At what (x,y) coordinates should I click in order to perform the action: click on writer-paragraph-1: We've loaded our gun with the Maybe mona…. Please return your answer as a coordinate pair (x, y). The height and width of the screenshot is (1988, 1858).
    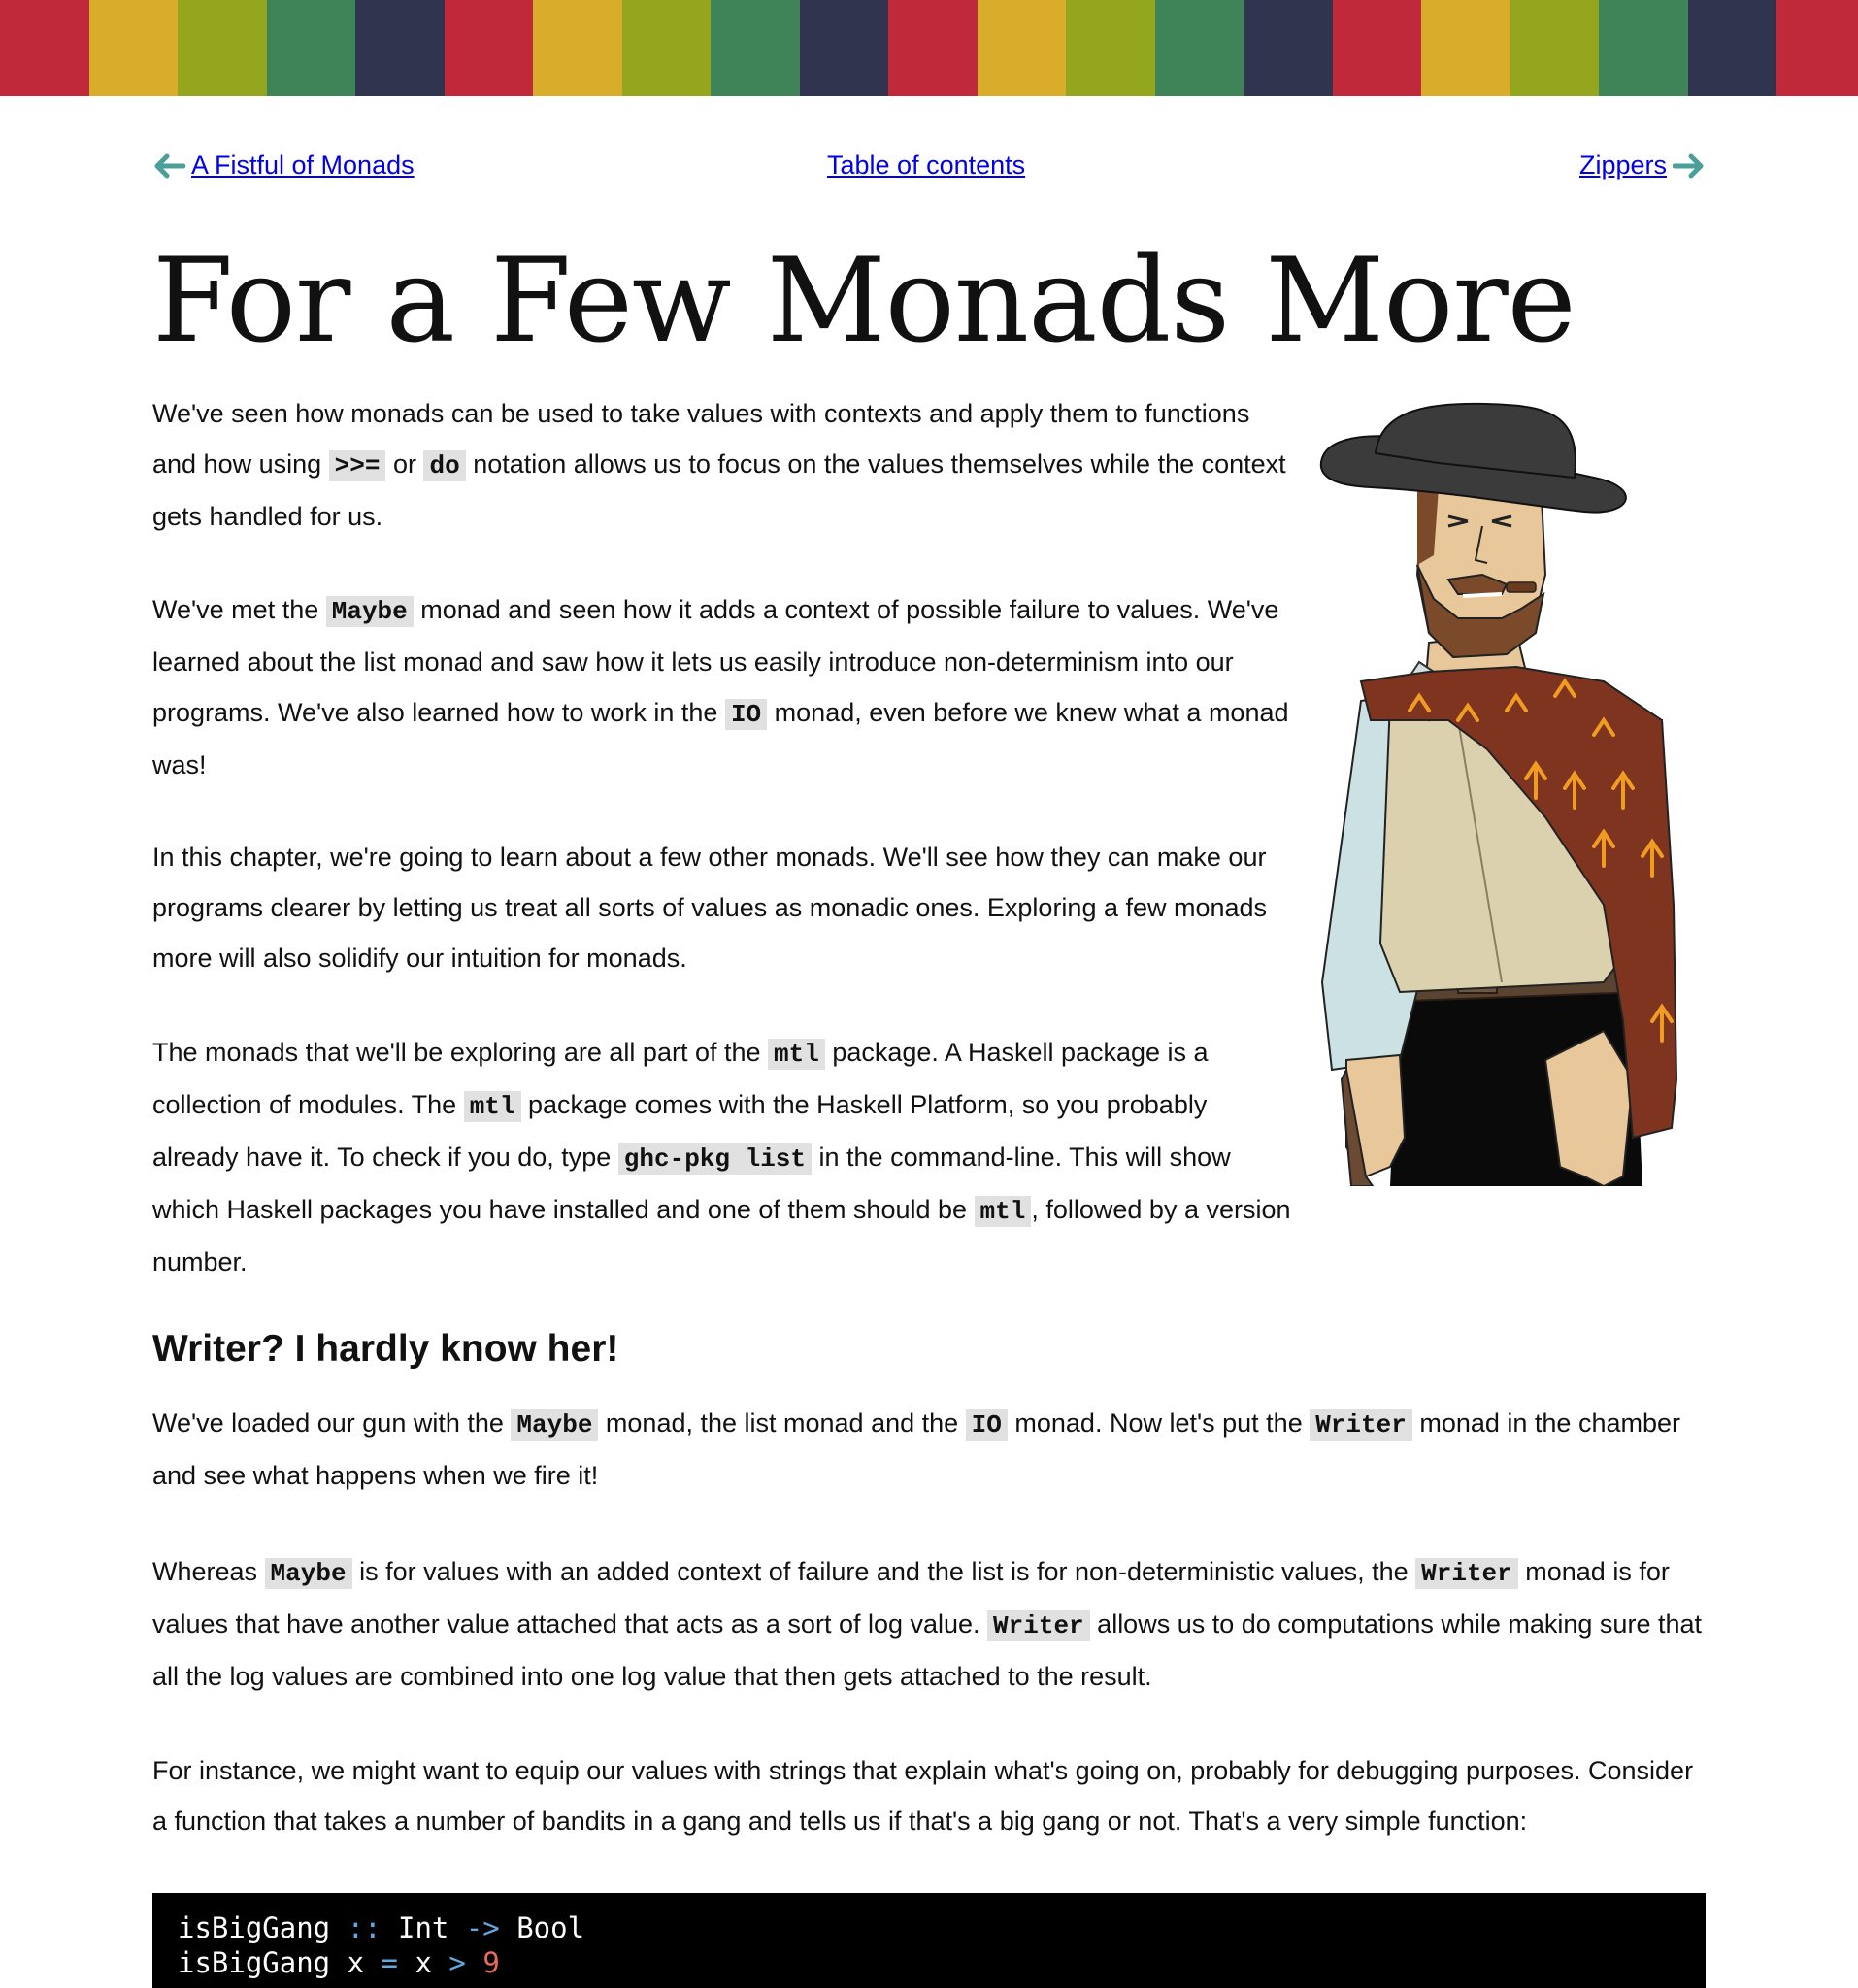
    Looking at the image, I should click on (916, 1449).